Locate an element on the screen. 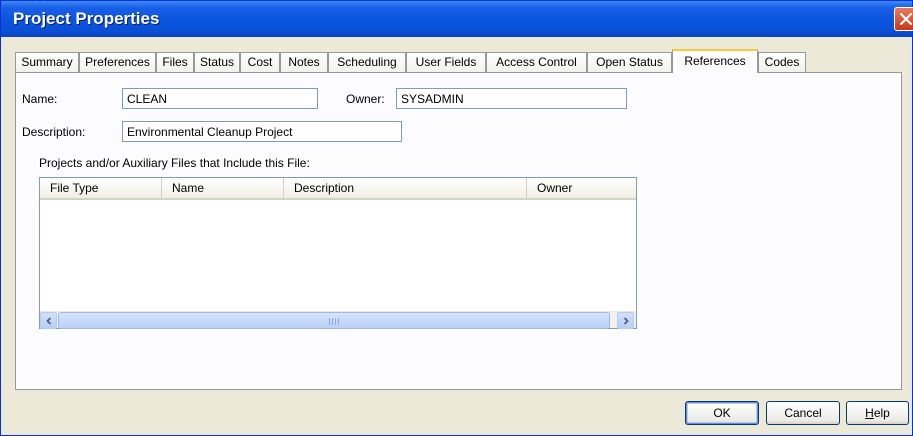 The width and height of the screenshot is (913, 436). chevron-right-icon is located at coordinates (626, 321).